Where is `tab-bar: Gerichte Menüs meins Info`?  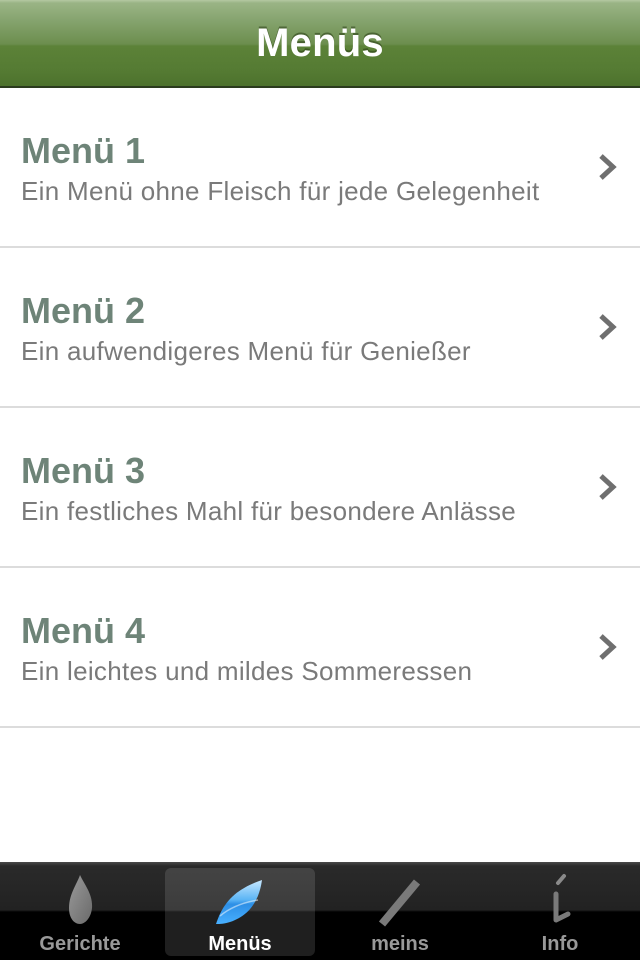 tab-bar: Gerichte Menüs meins Info is located at coordinates (320, 911).